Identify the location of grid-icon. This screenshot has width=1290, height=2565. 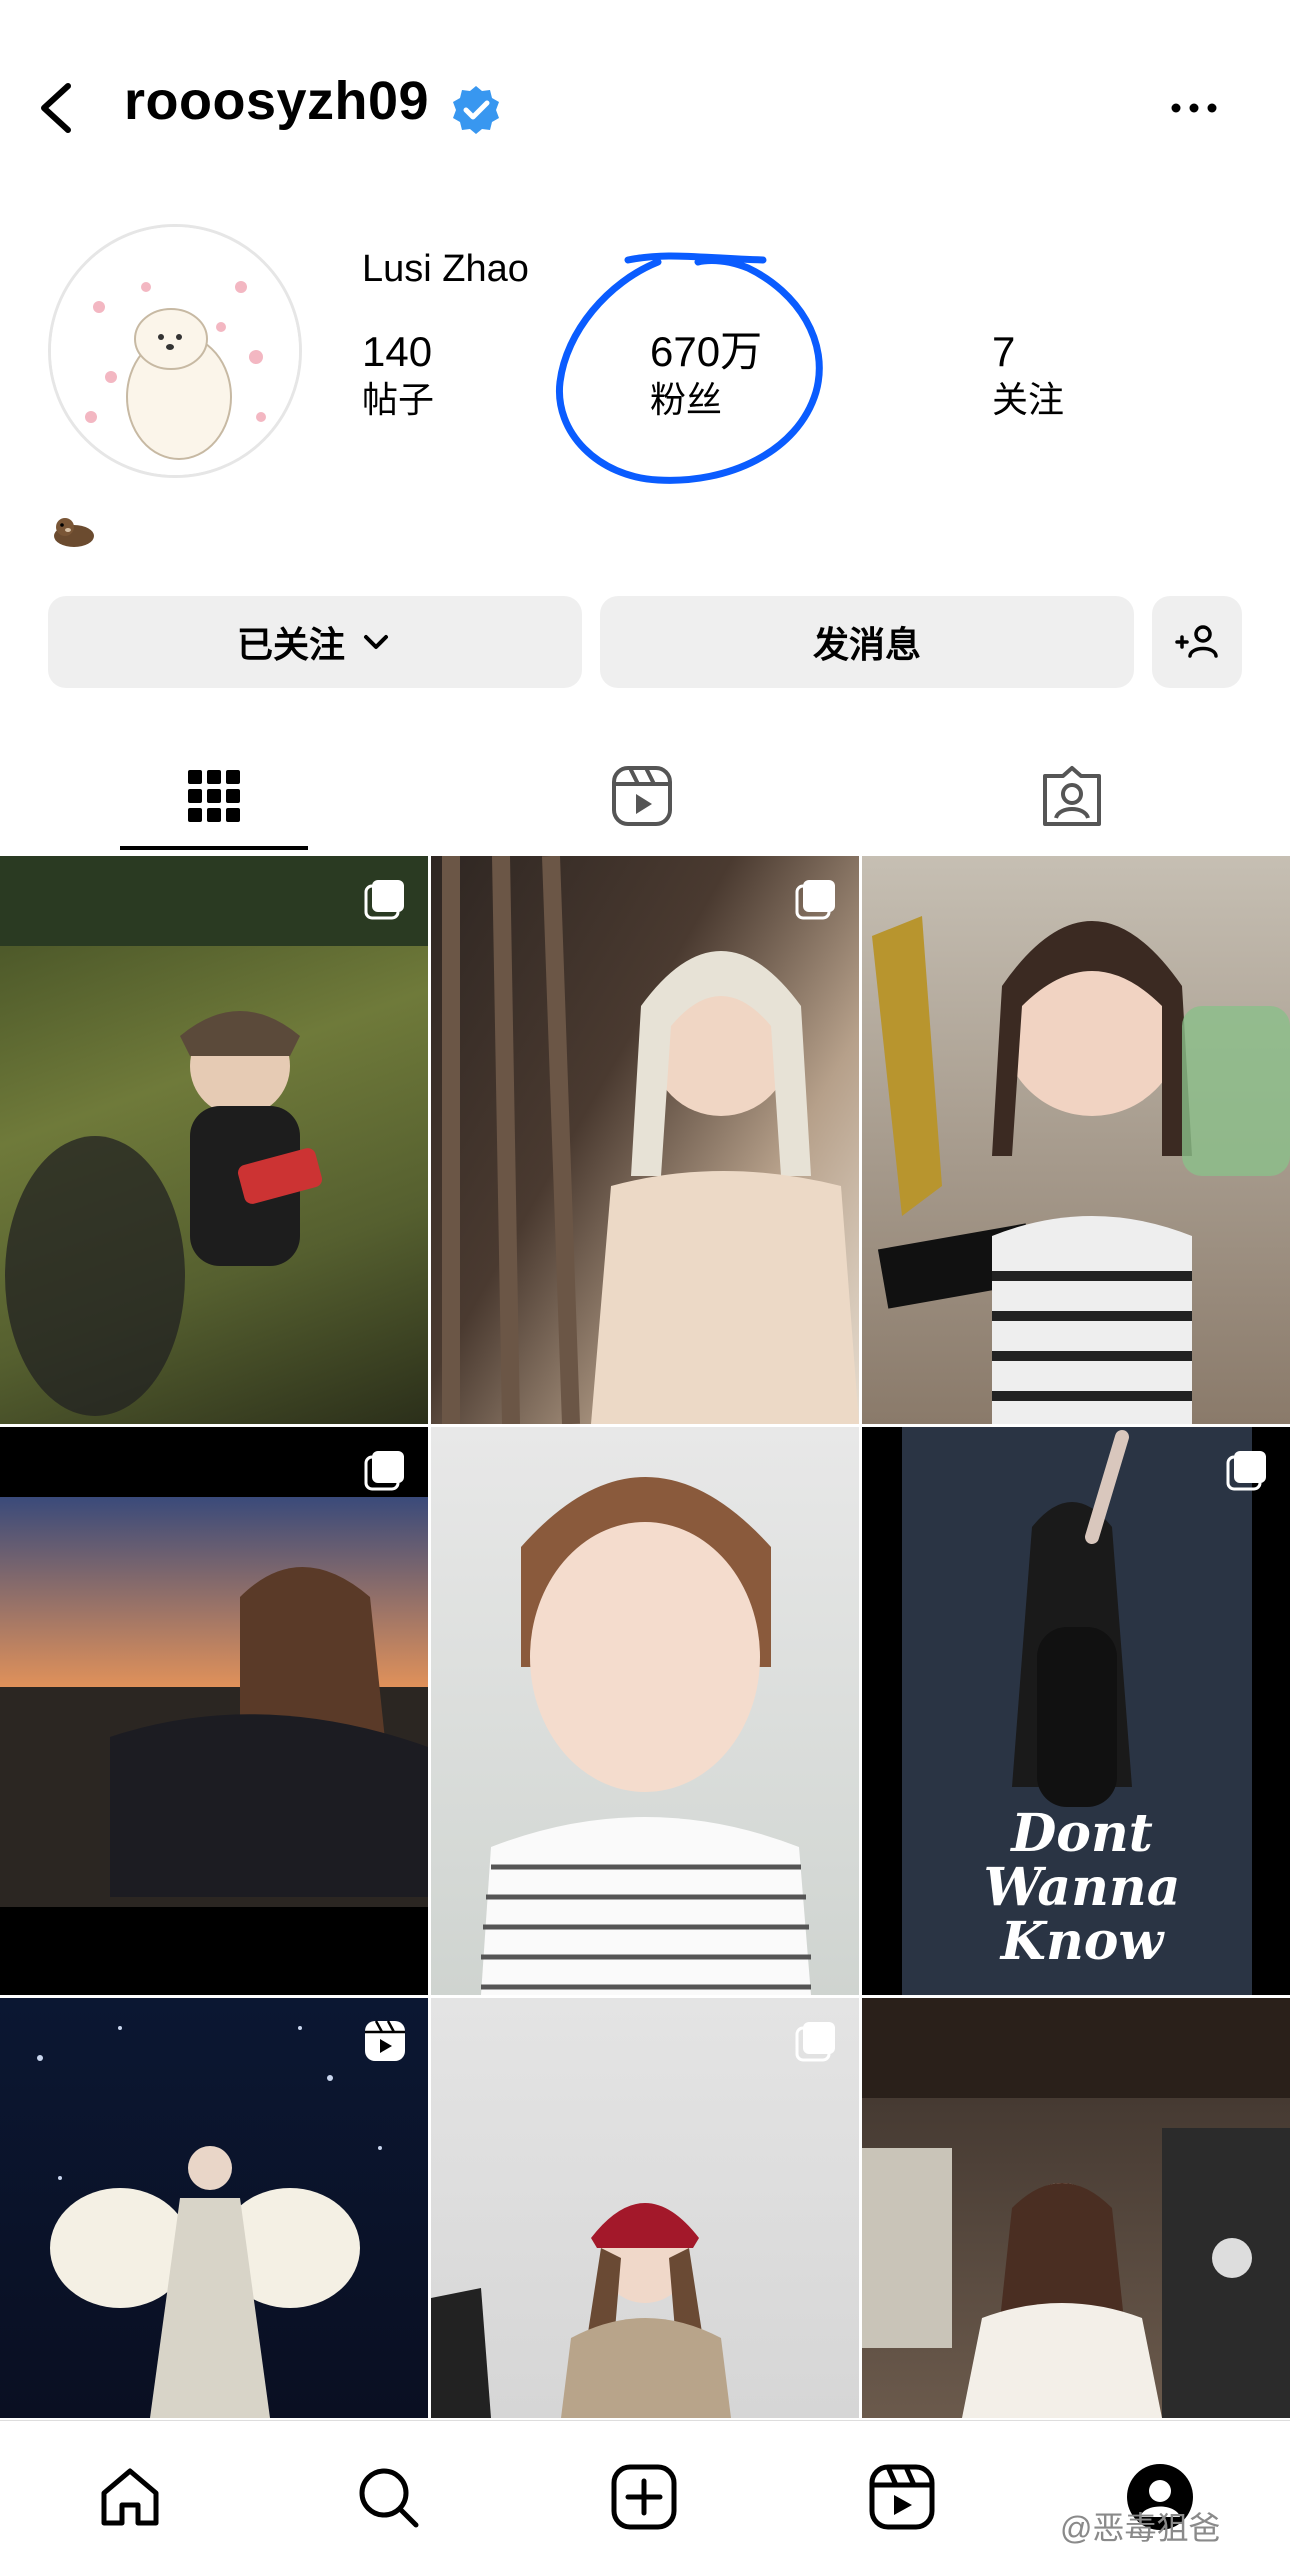
(214, 796).